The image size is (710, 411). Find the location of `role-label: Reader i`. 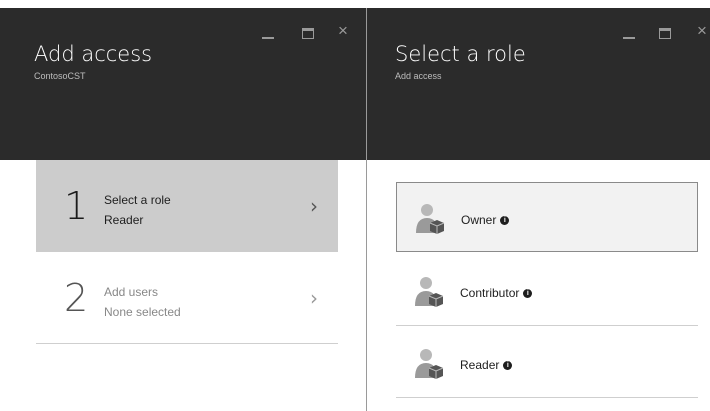

role-label: Reader i is located at coordinates (486, 365).